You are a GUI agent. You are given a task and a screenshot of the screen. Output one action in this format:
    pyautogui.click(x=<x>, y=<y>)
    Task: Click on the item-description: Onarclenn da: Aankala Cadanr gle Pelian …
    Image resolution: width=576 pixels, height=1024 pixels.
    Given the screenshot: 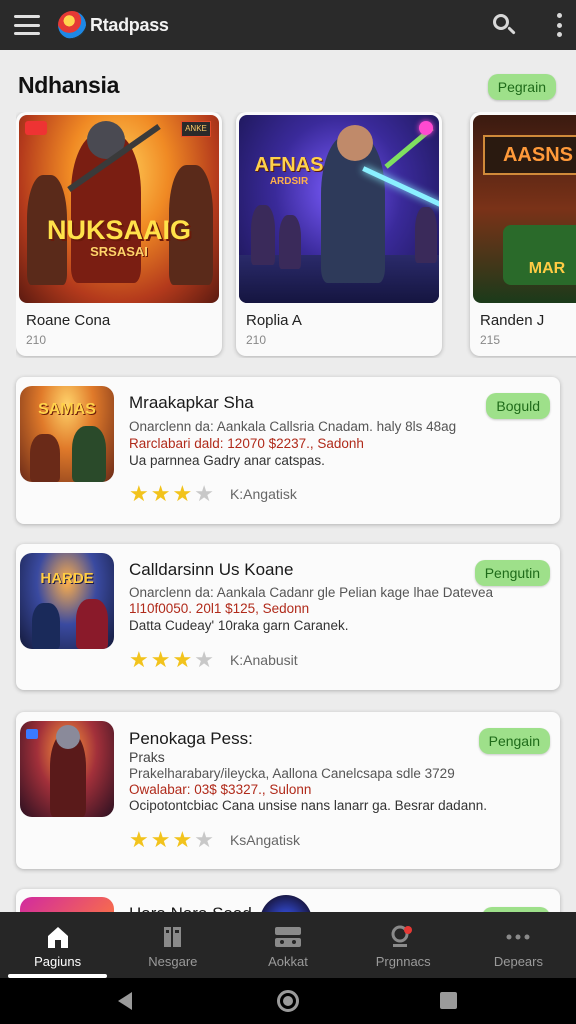 What is the action you would take?
    pyautogui.click(x=311, y=592)
    